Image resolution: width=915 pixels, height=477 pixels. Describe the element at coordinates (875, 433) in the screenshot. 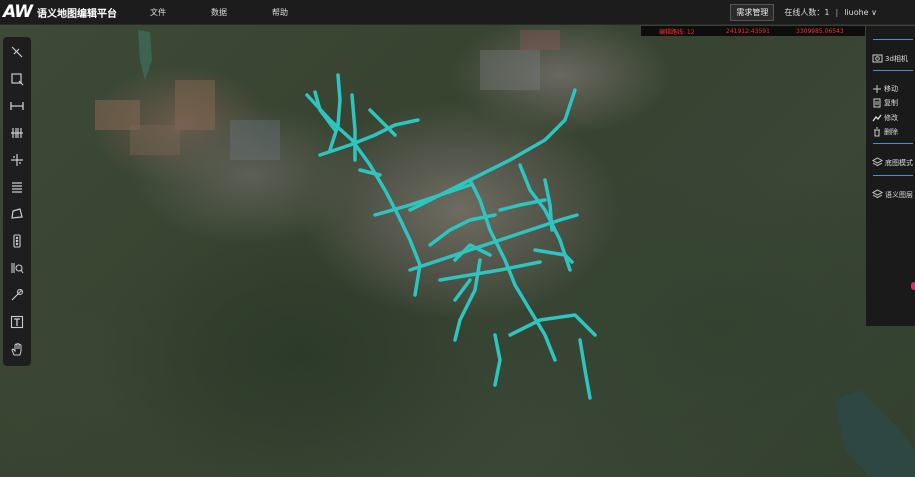

I see `lake-water` at that location.